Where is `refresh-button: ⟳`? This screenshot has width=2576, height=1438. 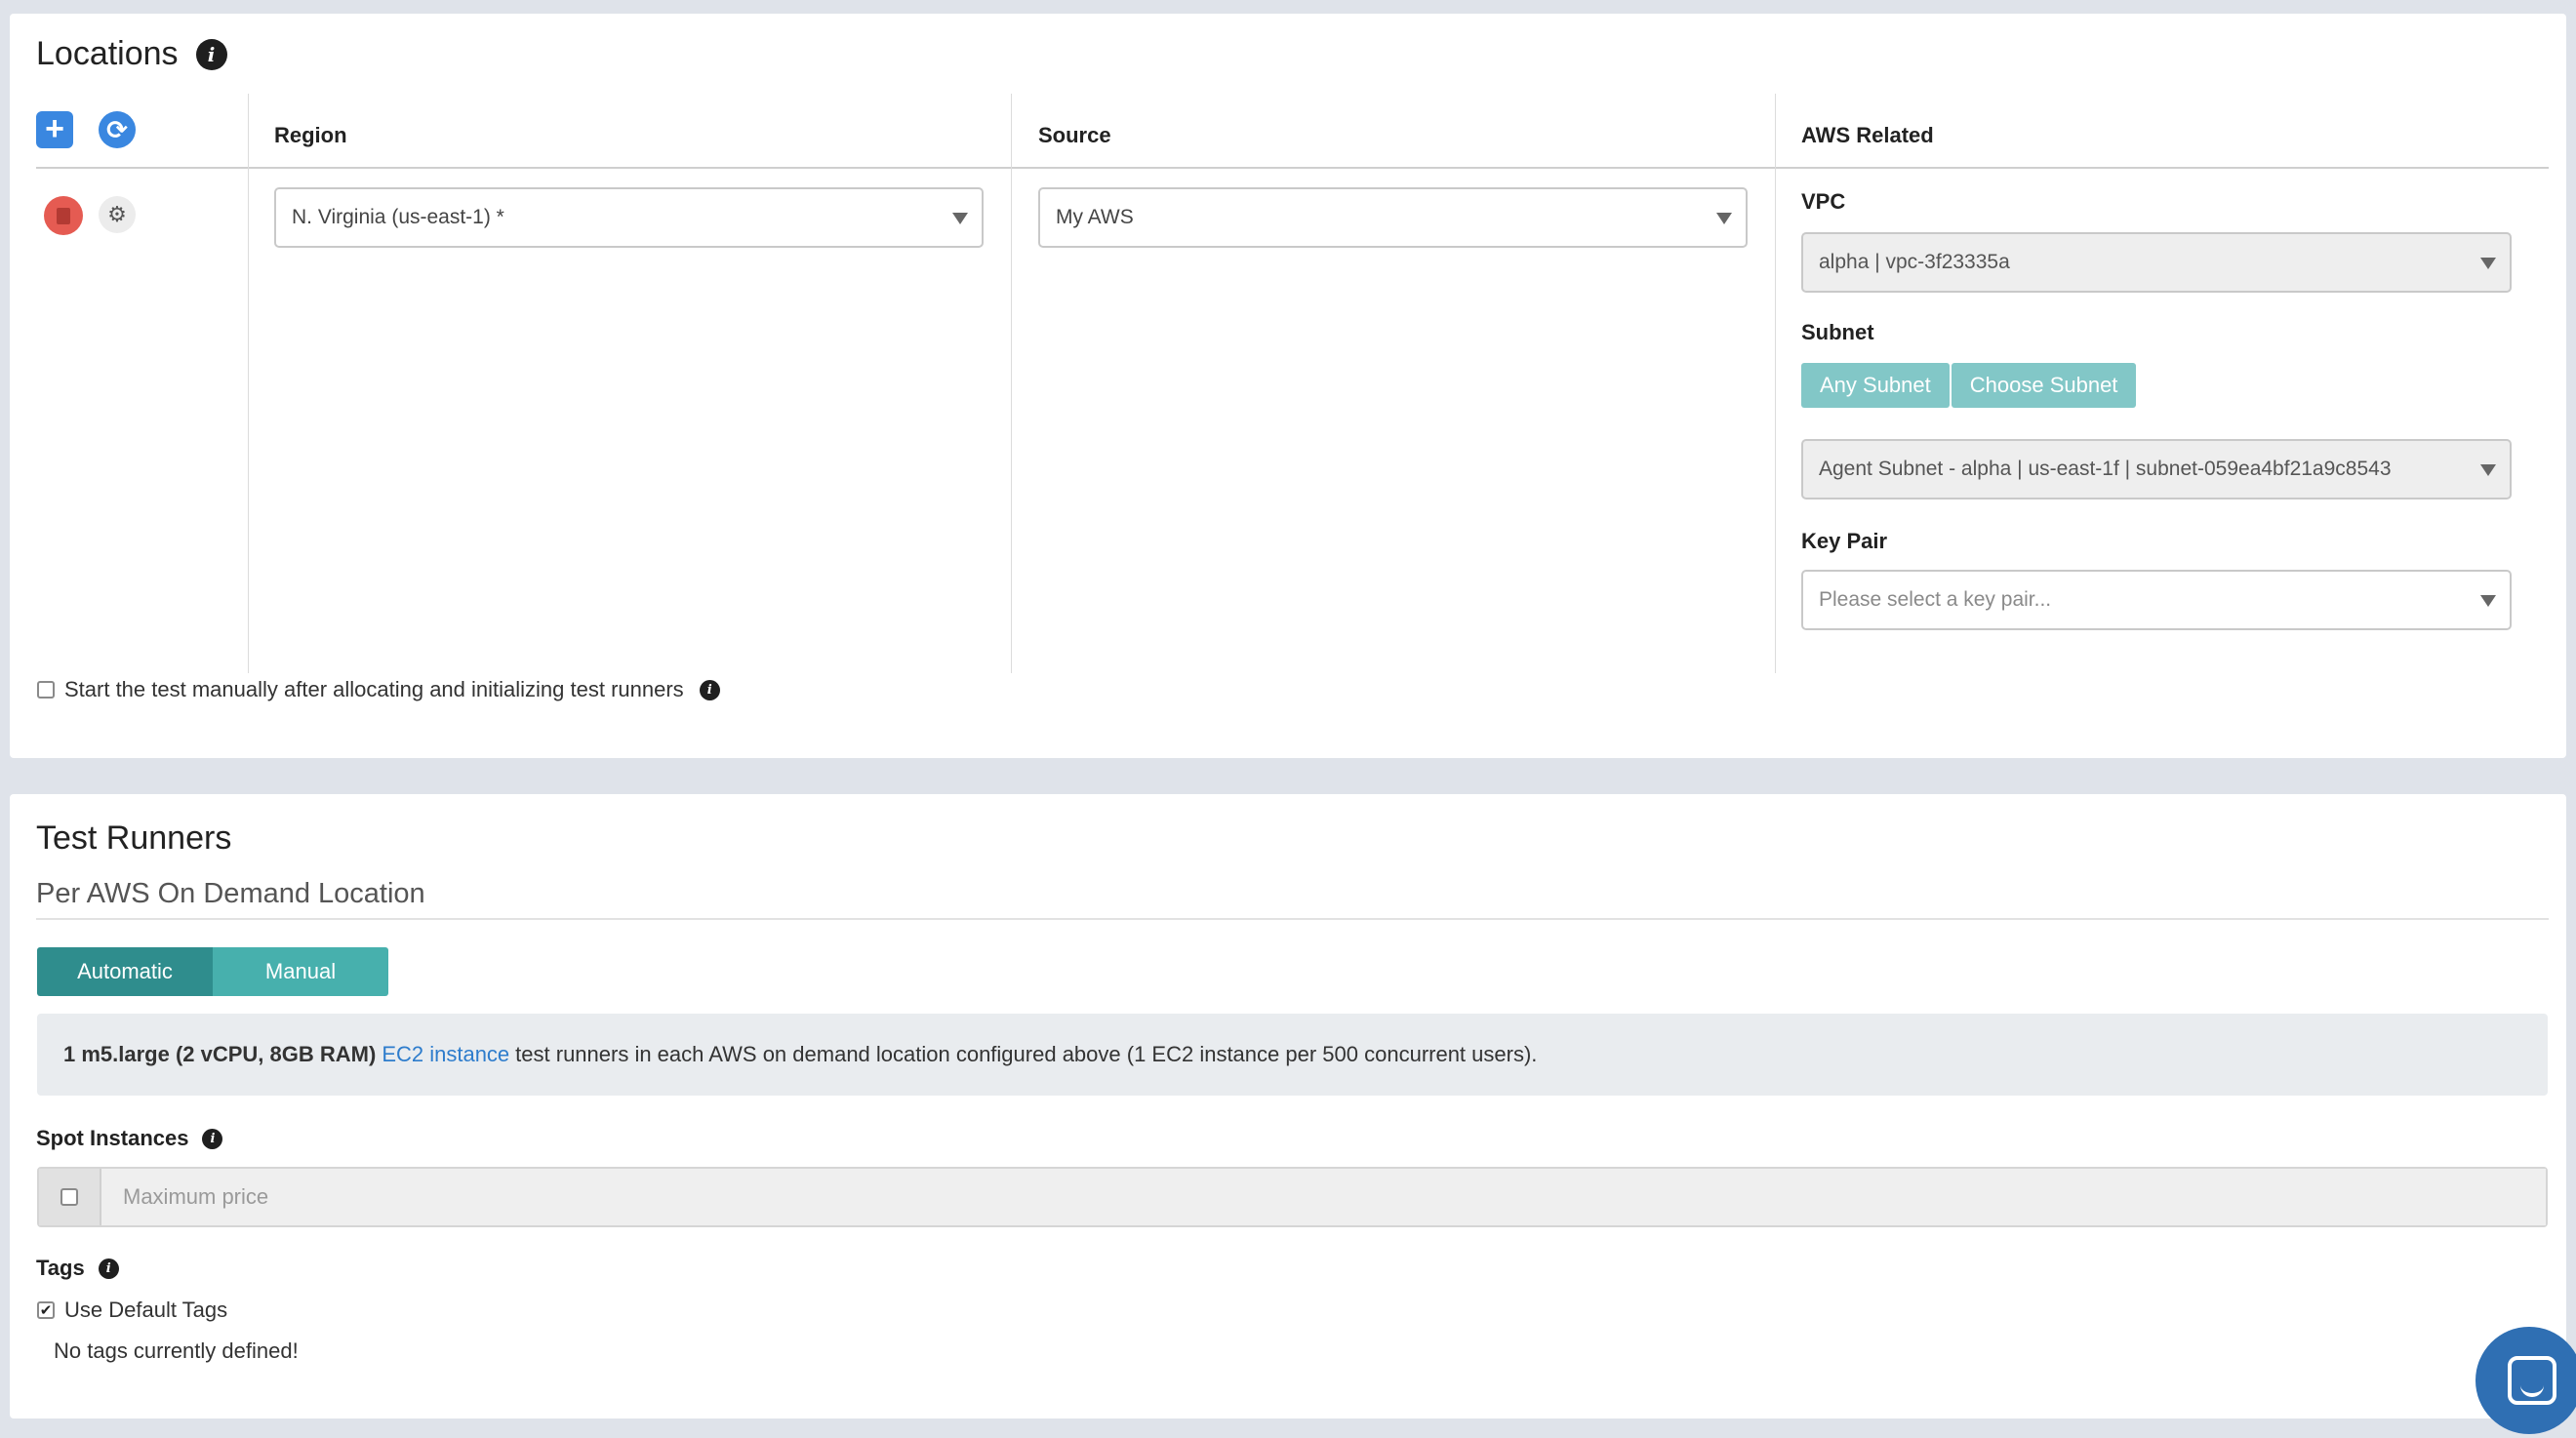 refresh-button: ⟳ is located at coordinates (117, 130).